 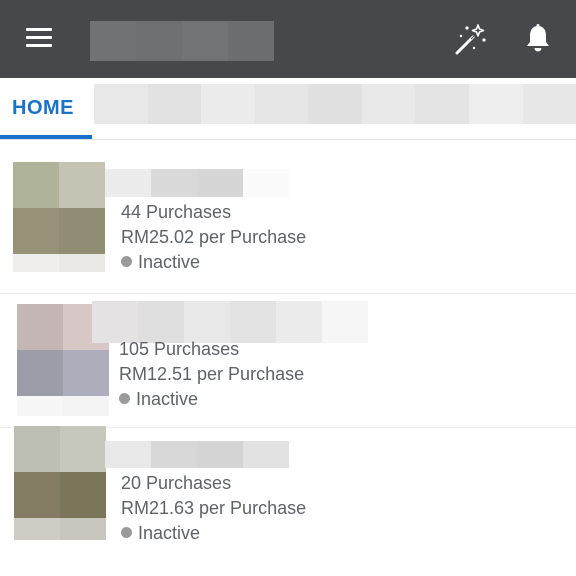 What do you see at coordinates (46, 137) in the screenshot?
I see `active-tab-indicator` at bounding box center [46, 137].